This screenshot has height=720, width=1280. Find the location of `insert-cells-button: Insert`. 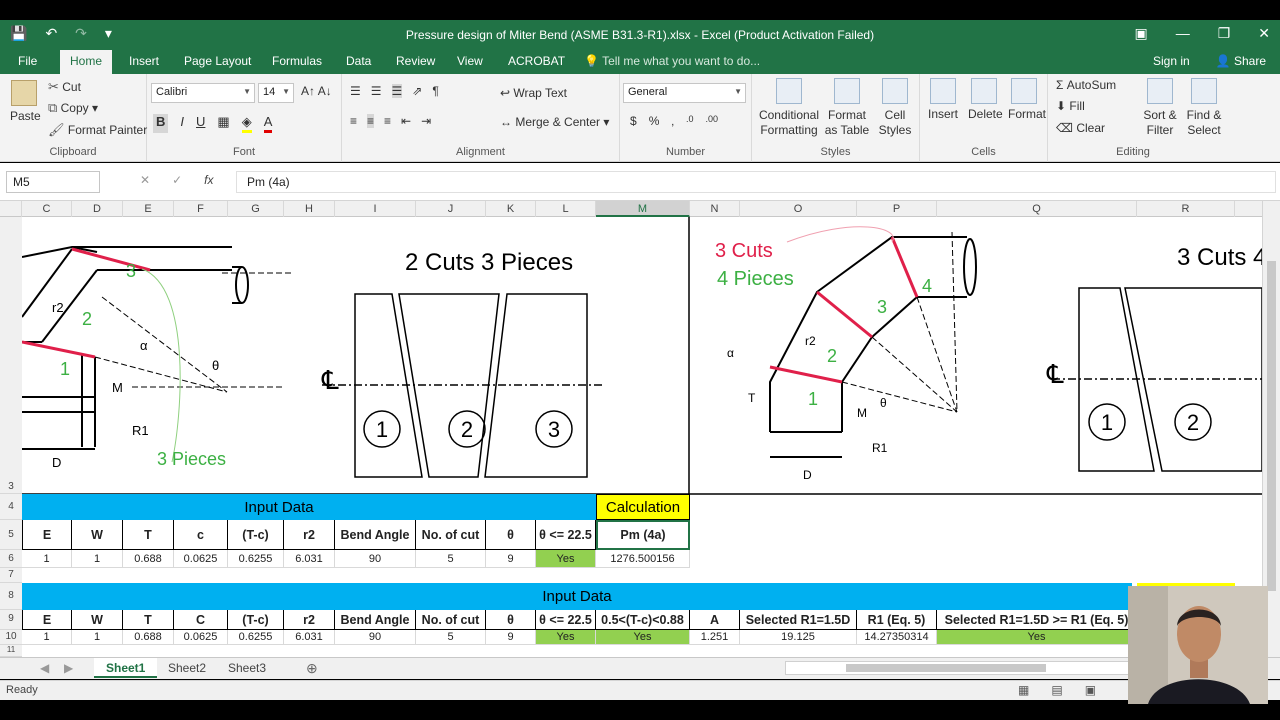

insert-cells-button: Insert is located at coordinates (943, 99).